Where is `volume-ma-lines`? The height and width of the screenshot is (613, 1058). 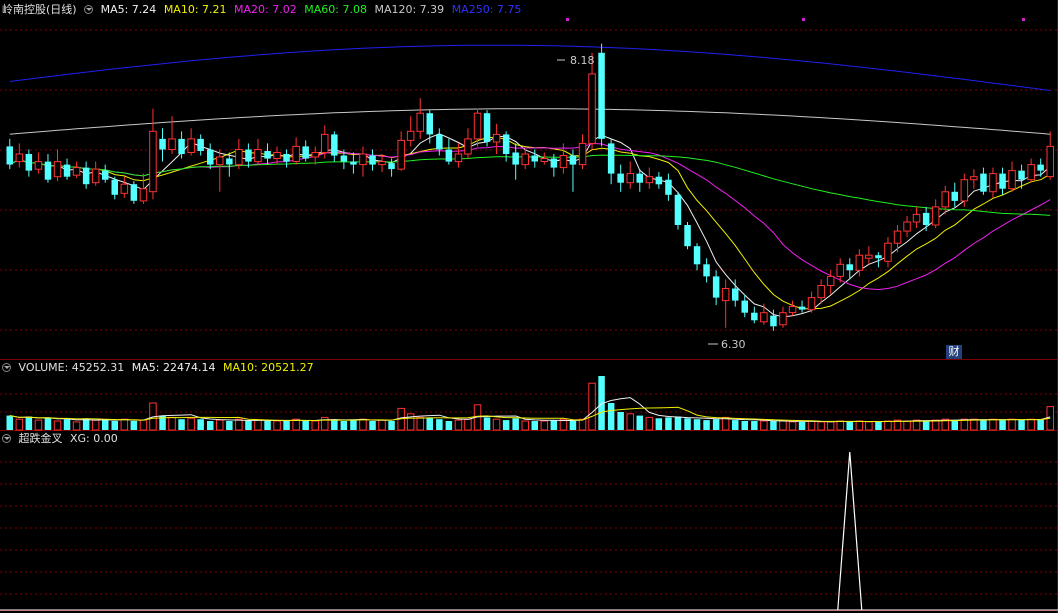 volume-ma-lines is located at coordinates (530, 410).